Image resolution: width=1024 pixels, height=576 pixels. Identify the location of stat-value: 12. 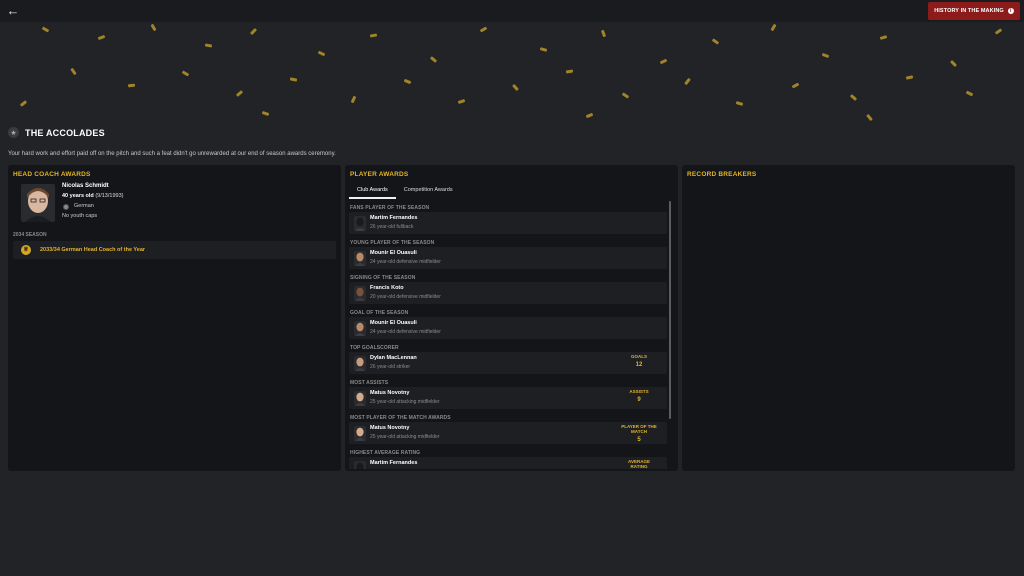
(639, 365).